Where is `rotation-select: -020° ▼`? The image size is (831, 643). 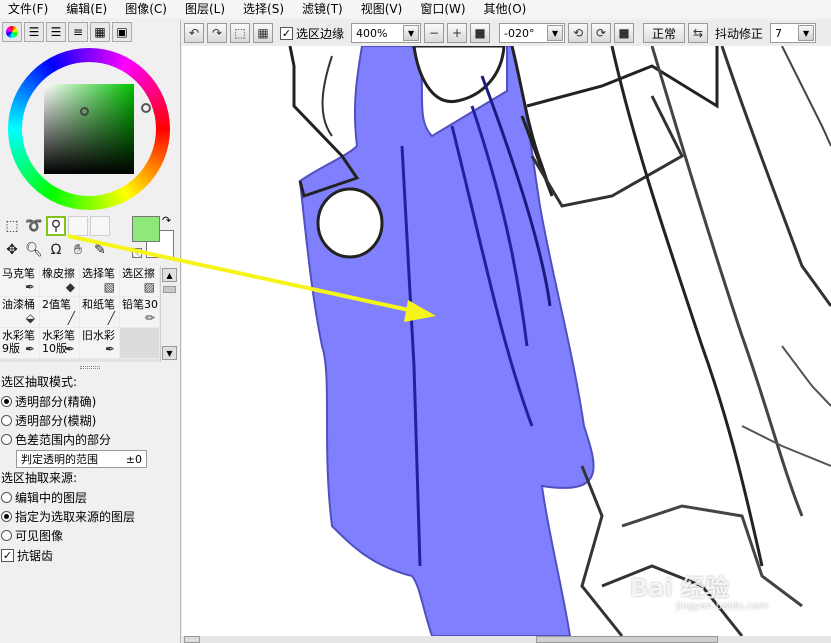
rotation-select: -020° ▼ is located at coordinates (532, 33).